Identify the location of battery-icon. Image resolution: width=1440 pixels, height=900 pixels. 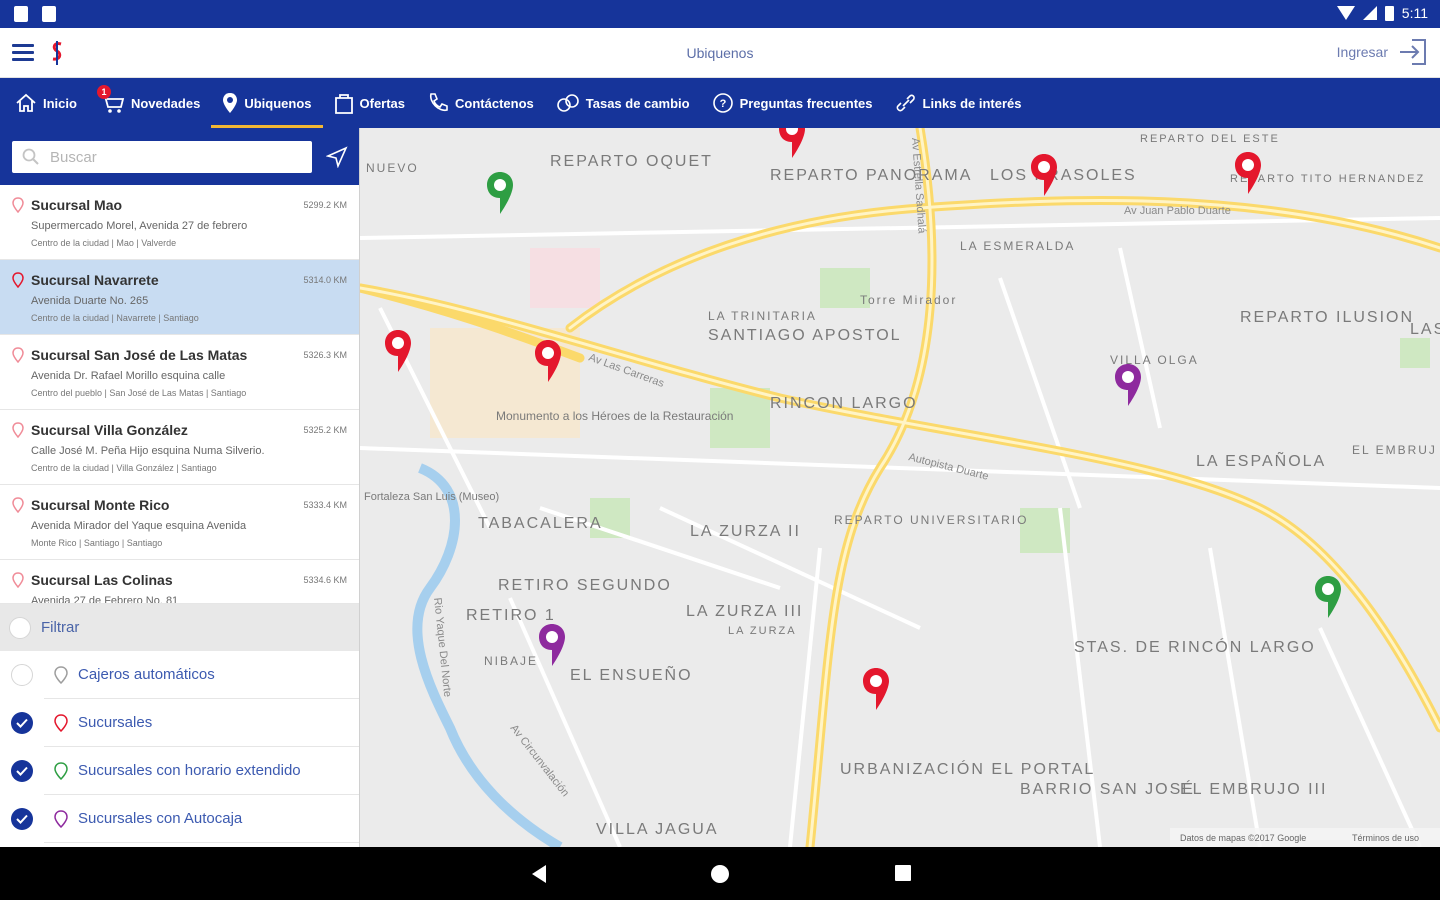
(1389, 13).